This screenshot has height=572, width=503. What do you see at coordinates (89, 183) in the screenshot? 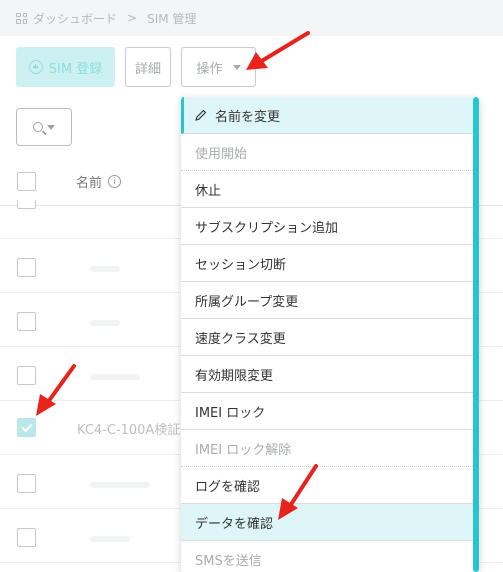
I see `name-header-label: 名前` at bounding box center [89, 183].